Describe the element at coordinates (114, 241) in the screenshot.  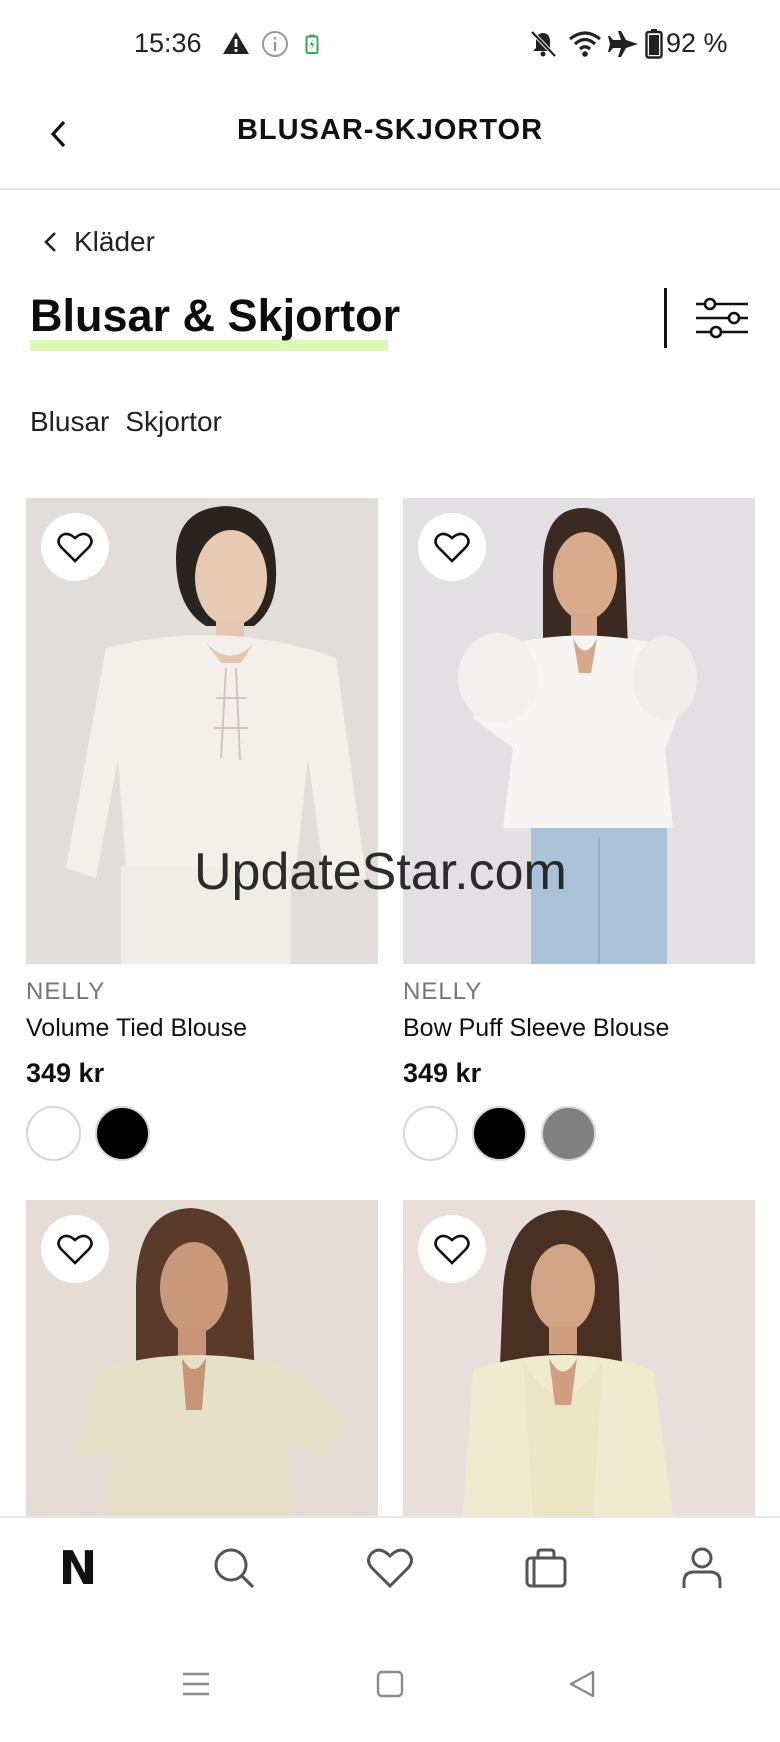
I see `breadcrumb-label: Kläder` at that location.